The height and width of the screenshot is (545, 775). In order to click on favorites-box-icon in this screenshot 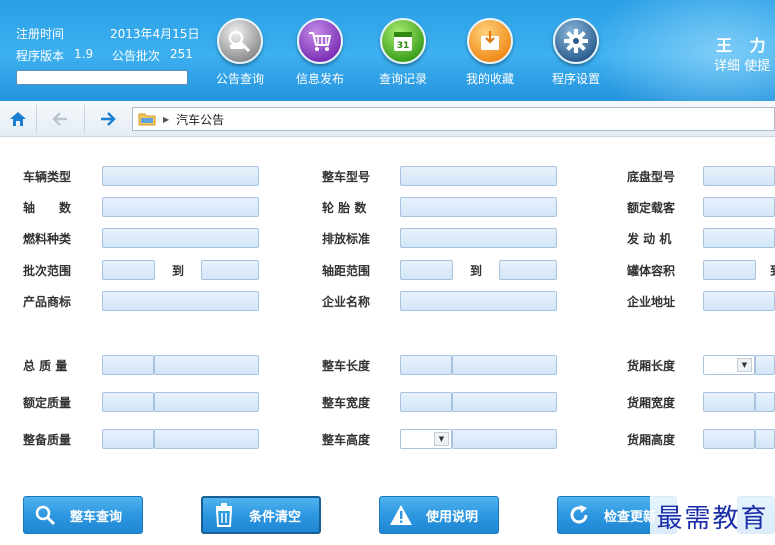, I will do `click(490, 41)`.